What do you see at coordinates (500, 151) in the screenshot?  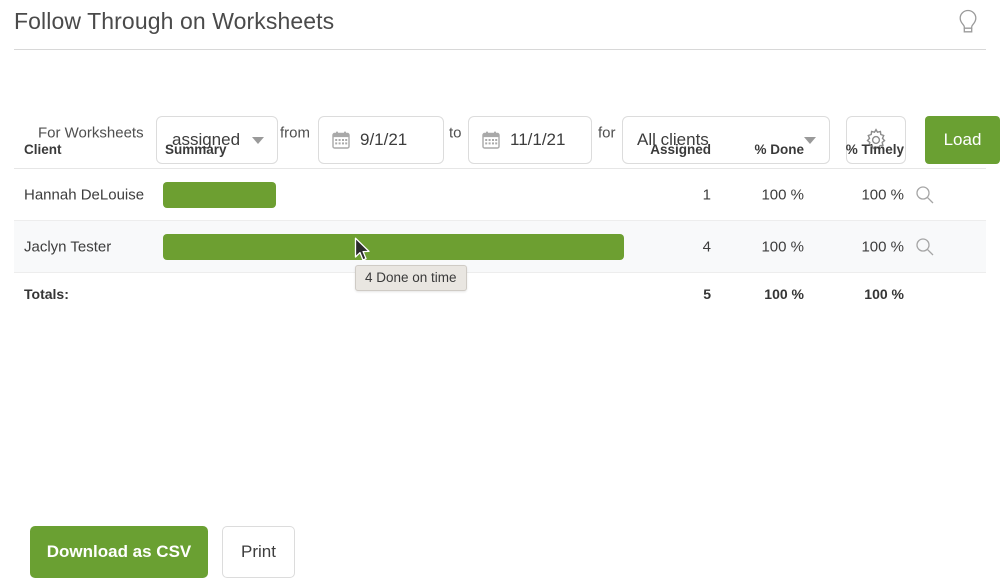 I see `table-header-row: Client Summary Assigned % Done % Timely` at bounding box center [500, 151].